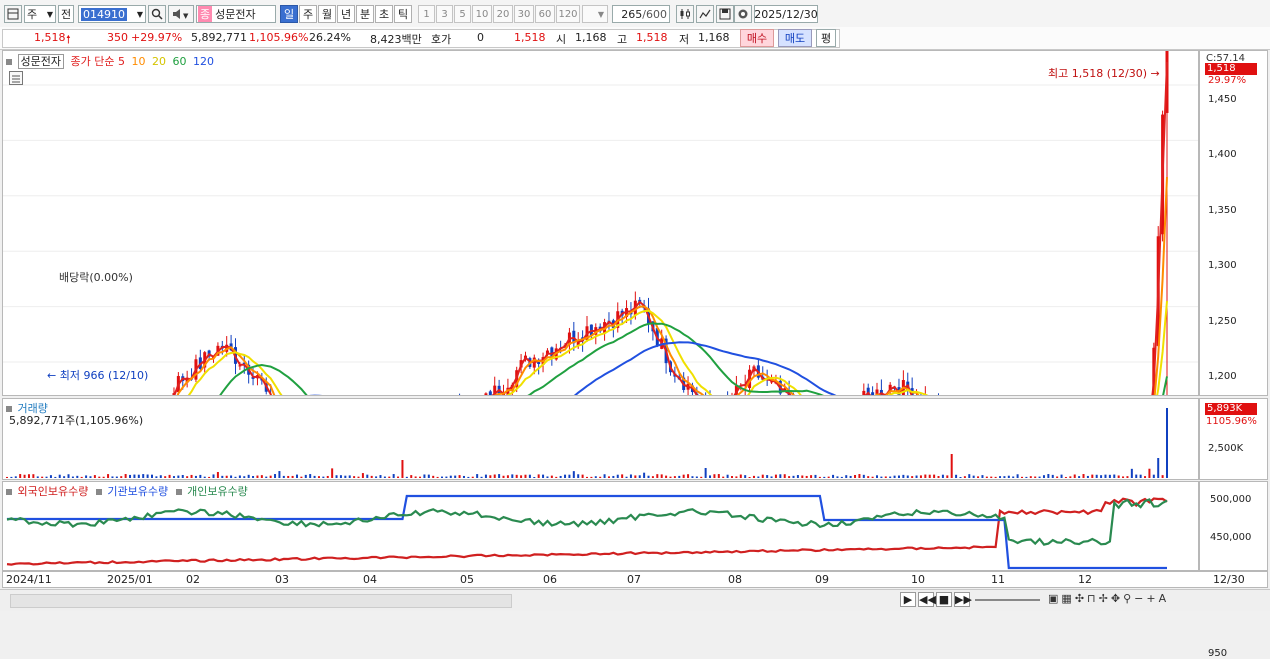  Describe the element at coordinates (279, 37) in the screenshot. I see `volume-pct: 1,105.96%` at that location.